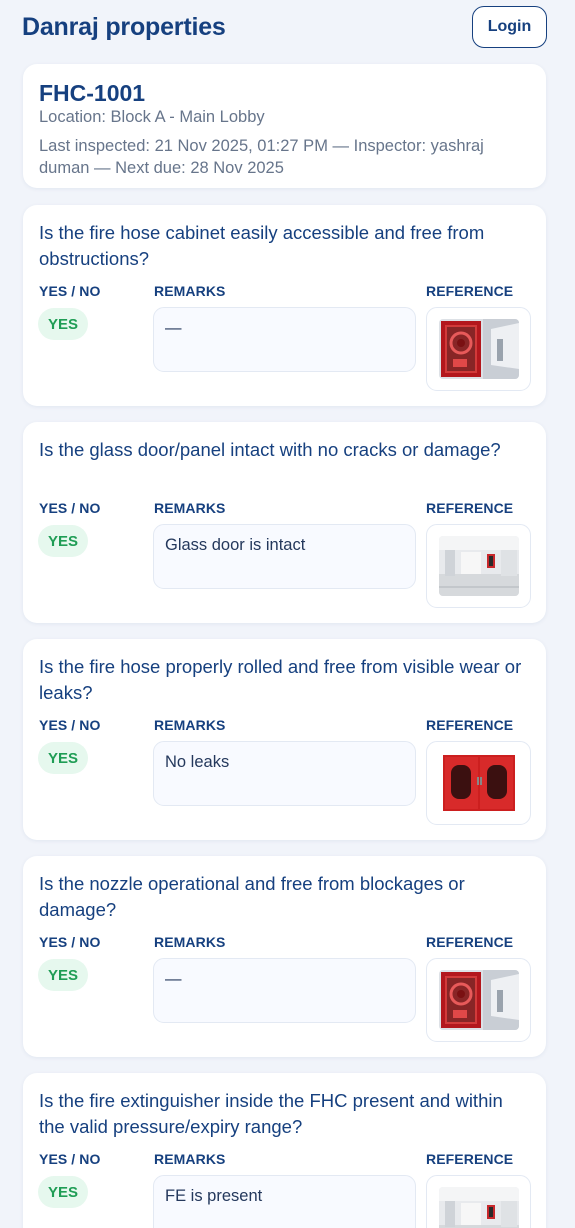 Image resolution: width=575 pixels, height=1228 pixels. Describe the element at coordinates (124, 27) in the screenshot. I see `brand-title: Danraj properties` at that location.